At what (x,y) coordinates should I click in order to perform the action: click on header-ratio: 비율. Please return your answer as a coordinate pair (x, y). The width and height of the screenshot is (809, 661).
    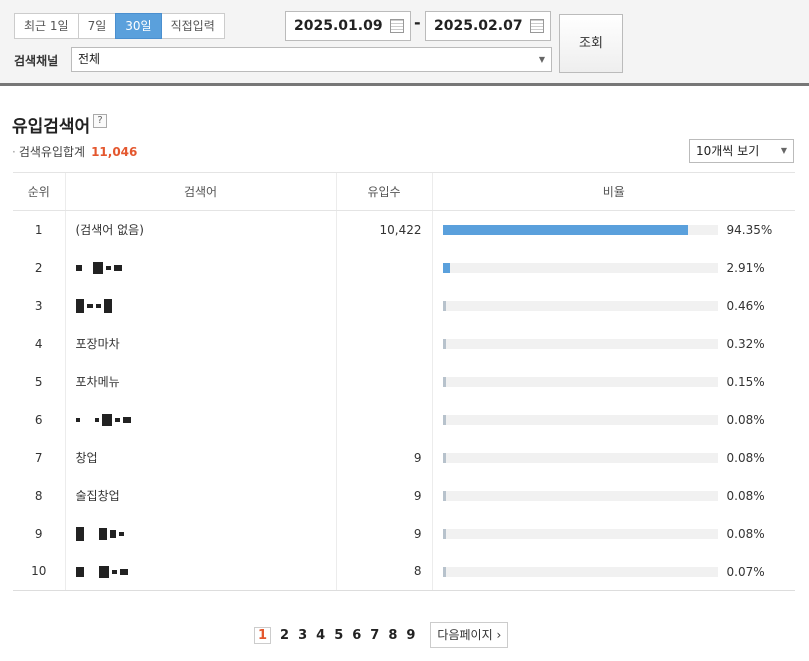
    Looking at the image, I should click on (613, 191).